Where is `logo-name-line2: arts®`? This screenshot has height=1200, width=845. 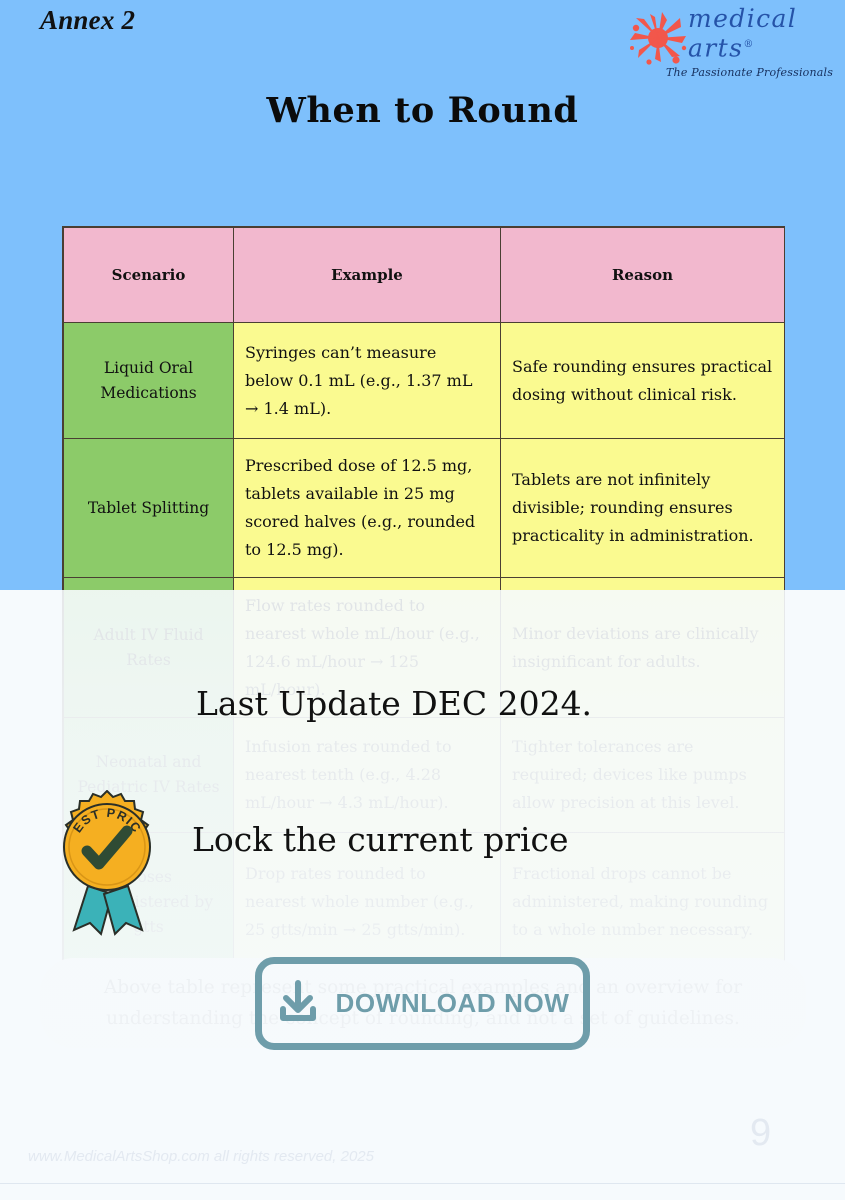
logo-name-line2: arts® is located at coordinates (721, 48).